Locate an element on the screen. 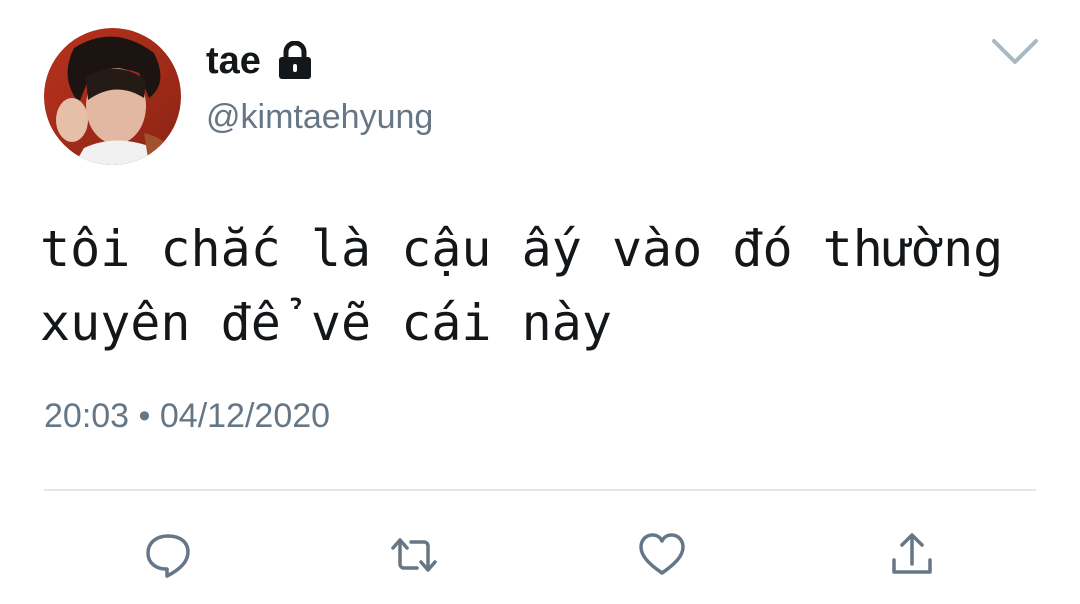  avatar-image is located at coordinates (112, 96).